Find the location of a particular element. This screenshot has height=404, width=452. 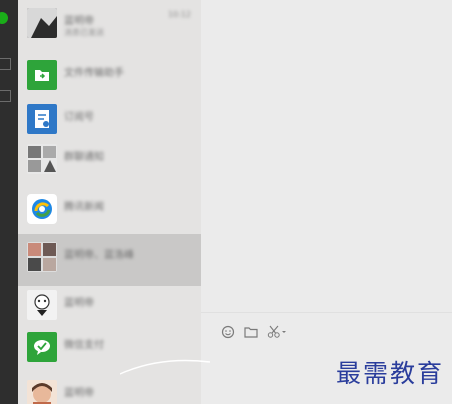

chat-name: 微信支付 is located at coordinates (84, 345).